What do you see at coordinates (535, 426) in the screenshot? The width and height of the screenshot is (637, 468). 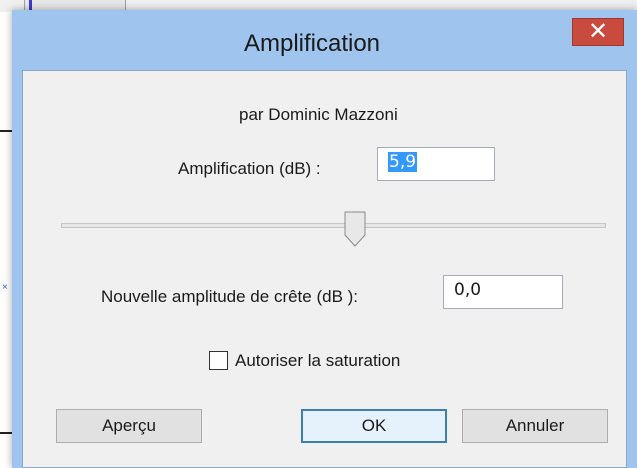 I see `cancel-button: Annuler` at bounding box center [535, 426].